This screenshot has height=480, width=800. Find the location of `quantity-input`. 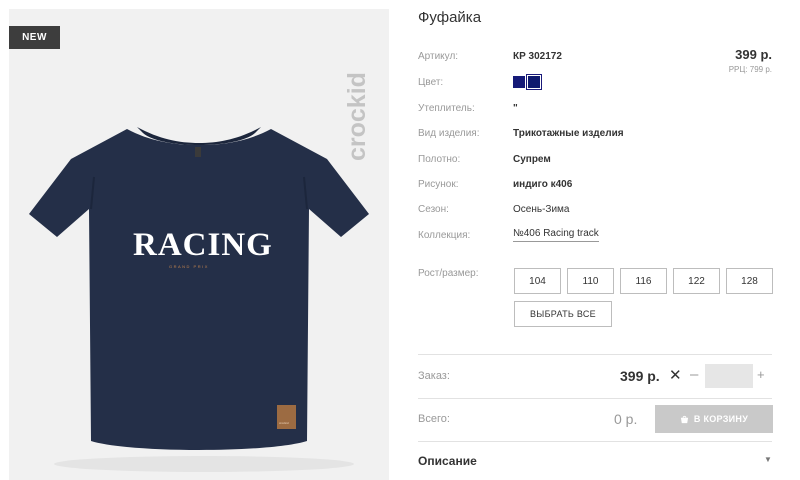

quantity-input is located at coordinates (729, 376).